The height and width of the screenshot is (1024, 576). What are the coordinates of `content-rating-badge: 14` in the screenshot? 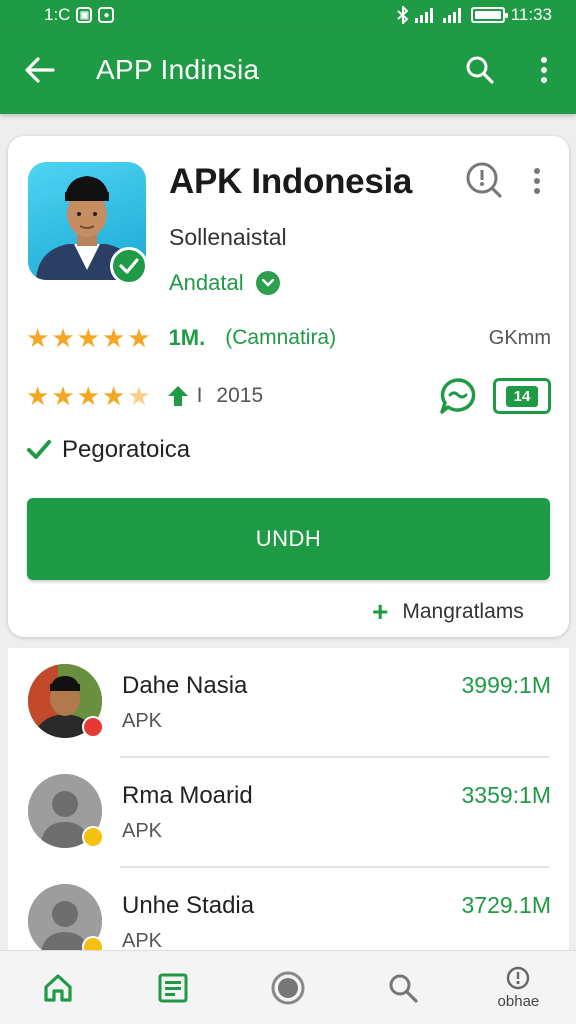 It's located at (522, 396).